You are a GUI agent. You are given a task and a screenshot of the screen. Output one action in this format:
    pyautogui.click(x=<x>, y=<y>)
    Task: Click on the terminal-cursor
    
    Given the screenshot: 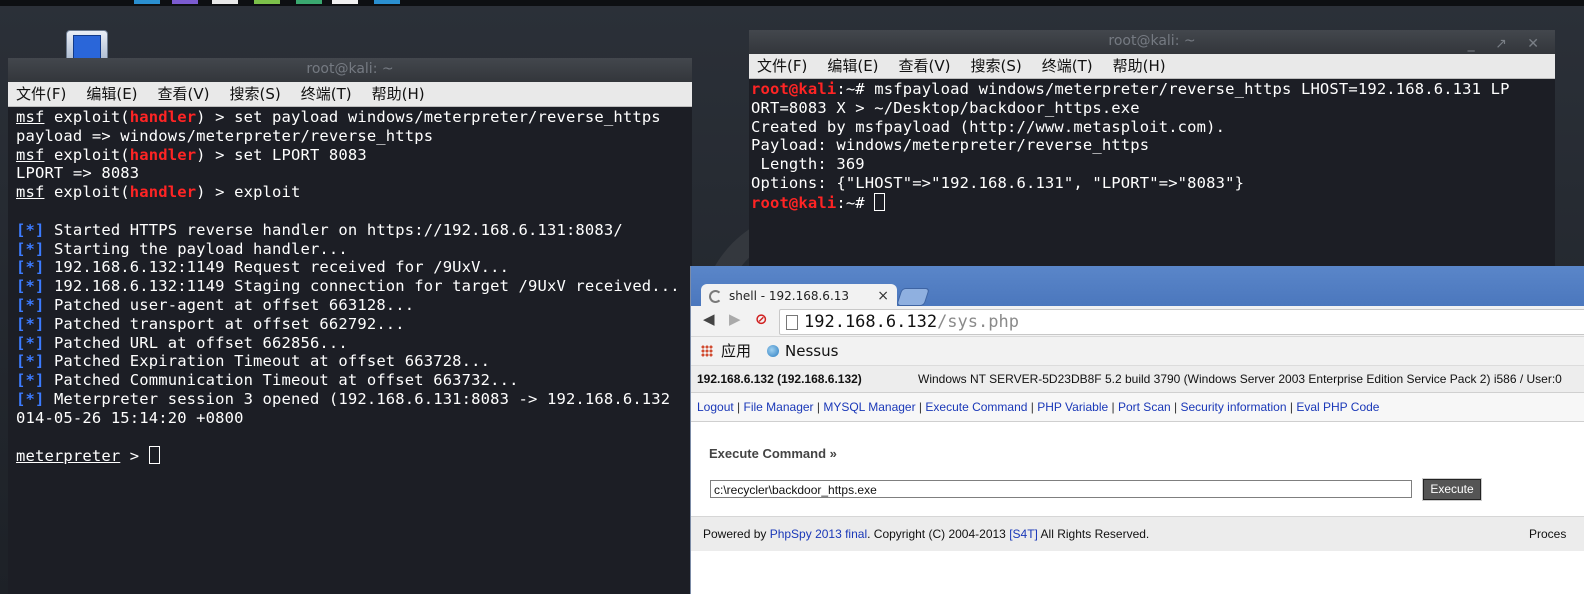 What is the action you would take?
    pyautogui.click(x=154, y=455)
    